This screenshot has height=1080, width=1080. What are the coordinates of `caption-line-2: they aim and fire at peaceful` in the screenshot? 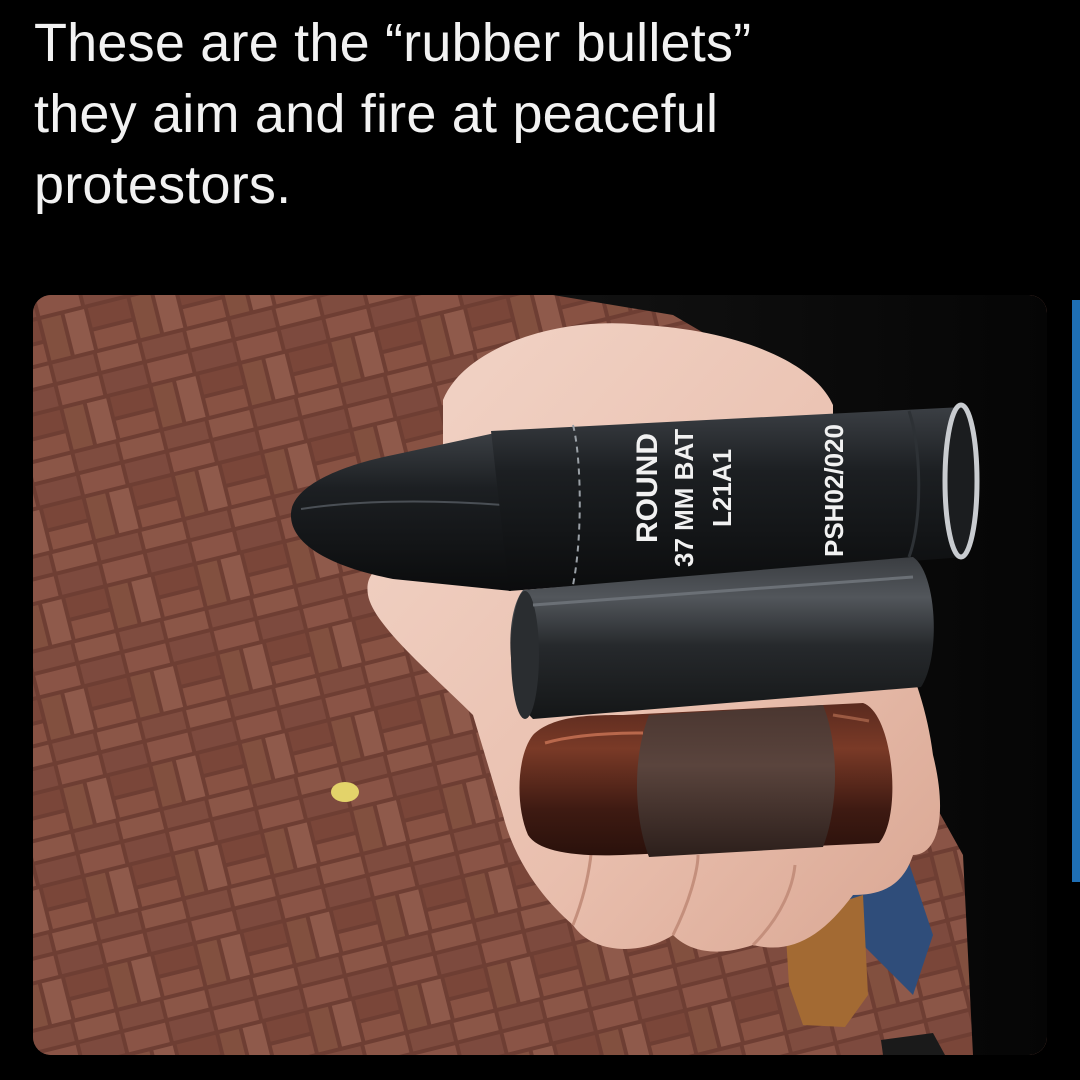 It's located at (376, 114).